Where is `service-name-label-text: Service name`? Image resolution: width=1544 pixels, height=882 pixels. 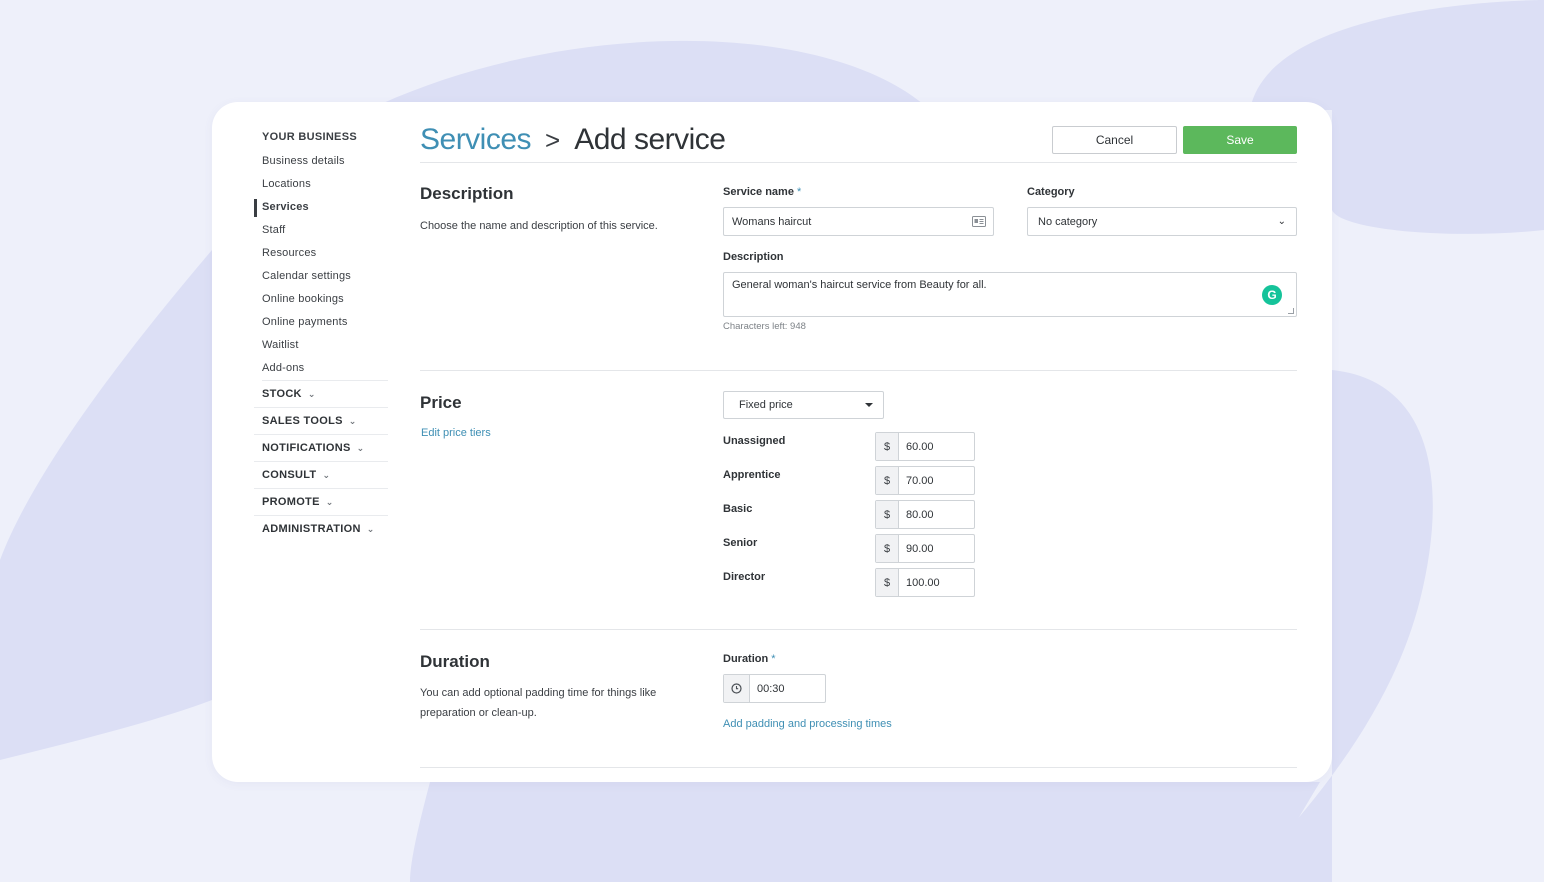
service-name-label-text: Service name is located at coordinates (758, 192).